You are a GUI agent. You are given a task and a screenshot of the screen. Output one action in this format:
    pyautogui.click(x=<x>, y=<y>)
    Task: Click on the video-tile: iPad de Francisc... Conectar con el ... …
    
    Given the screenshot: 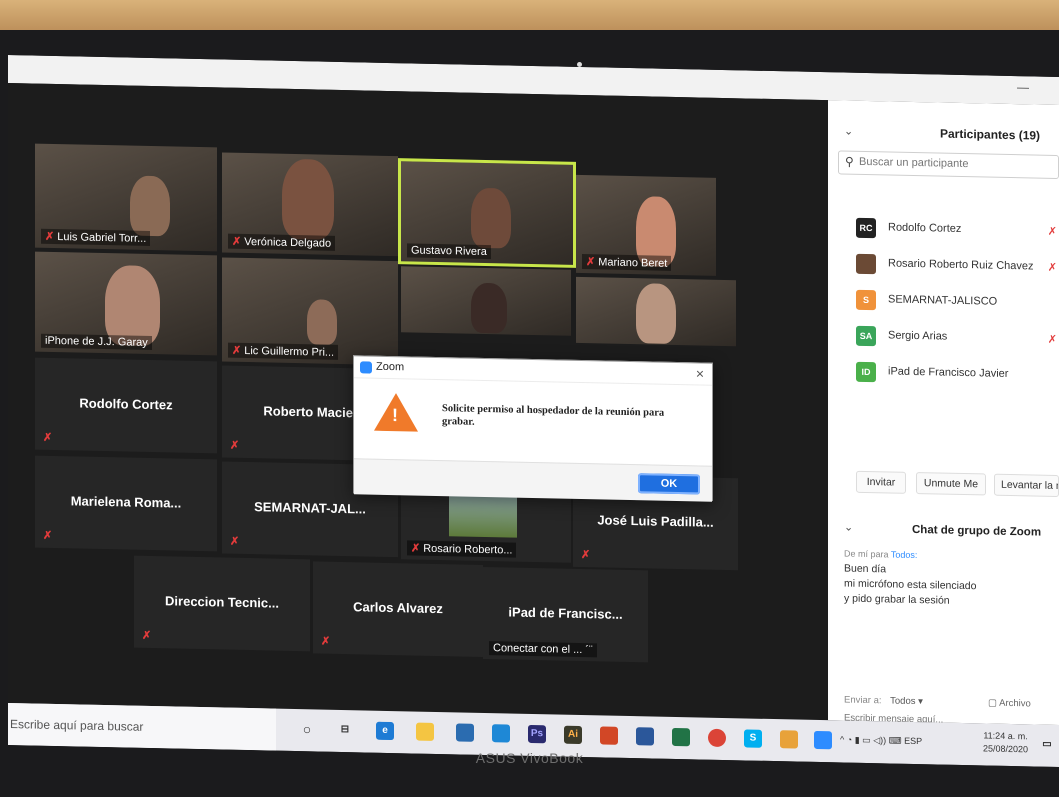 What is the action you would take?
    pyautogui.click(x=565, y=614)
    